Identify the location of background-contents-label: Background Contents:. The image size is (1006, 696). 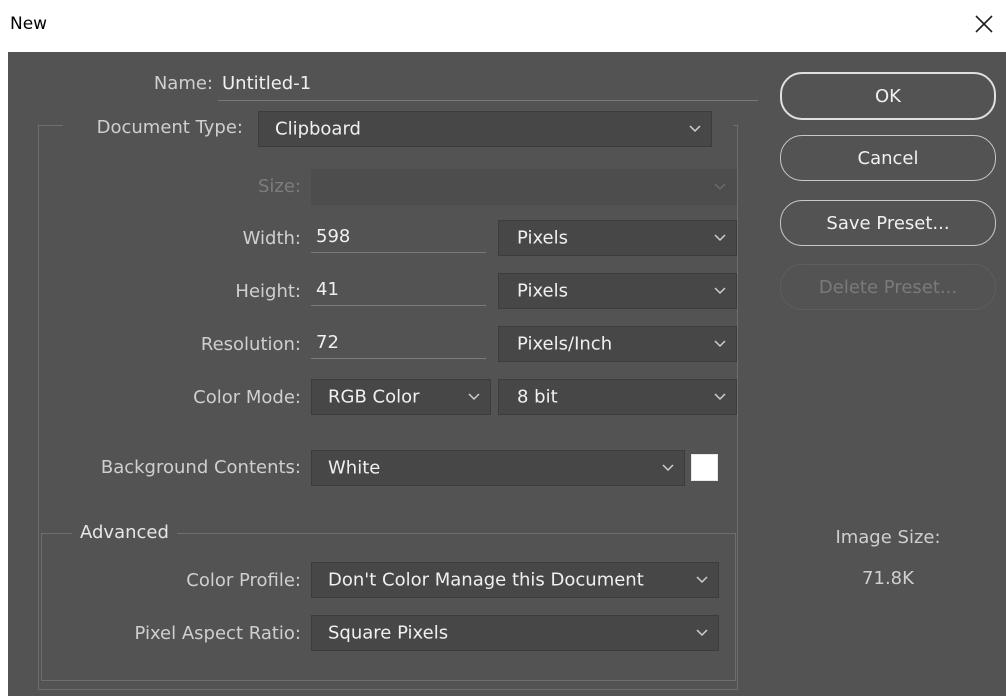
(200, 467).